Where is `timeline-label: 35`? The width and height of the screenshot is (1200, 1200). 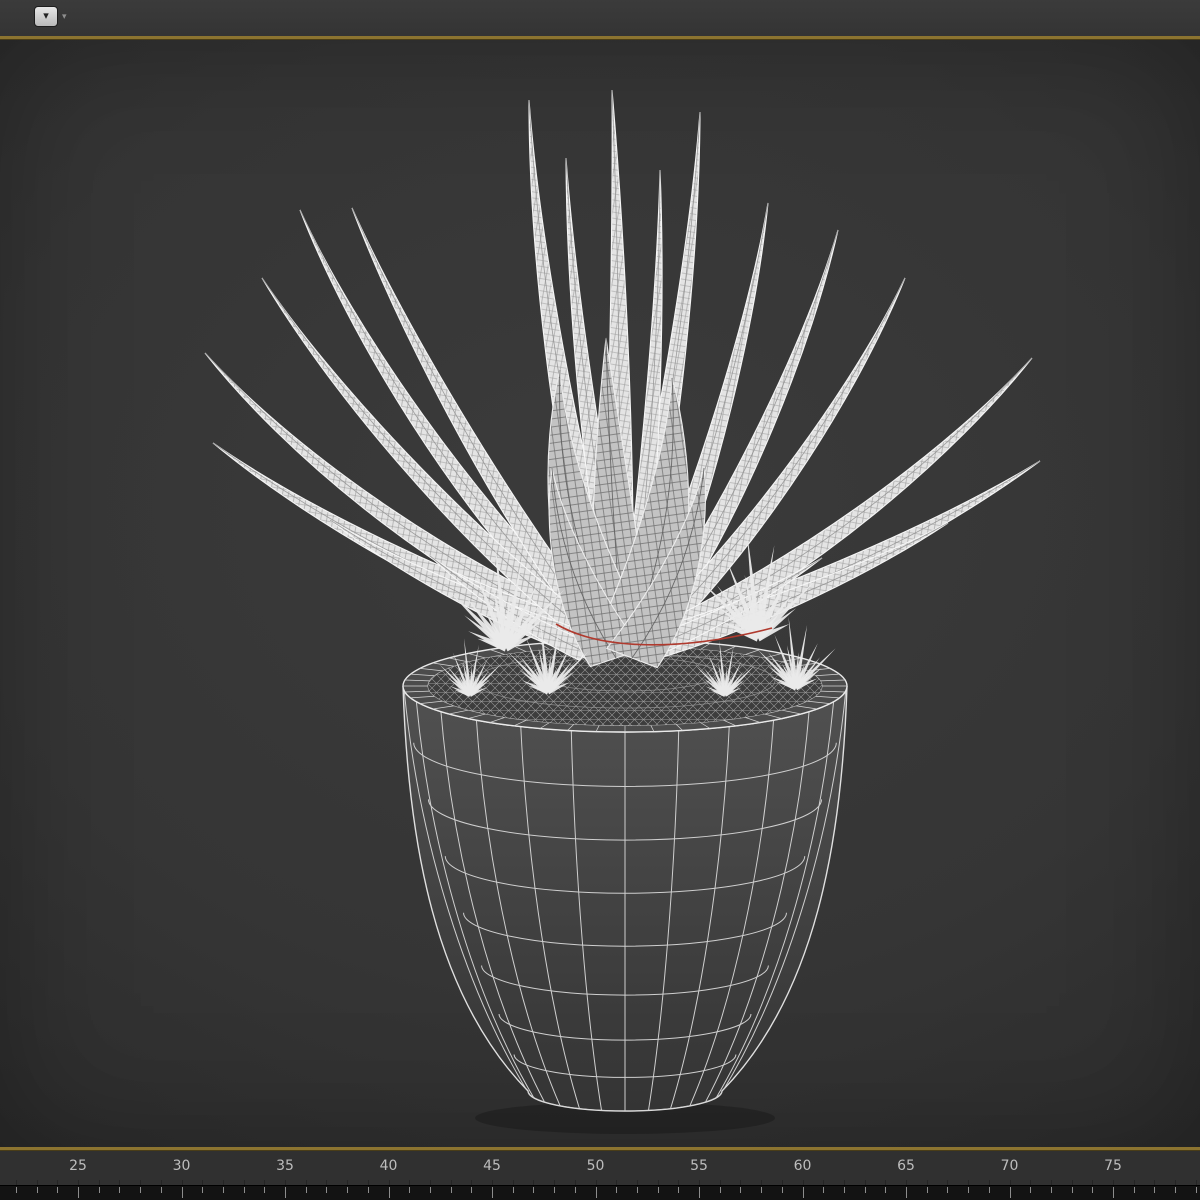 timeline-label: 35 is located at coordinates (285, 1166).